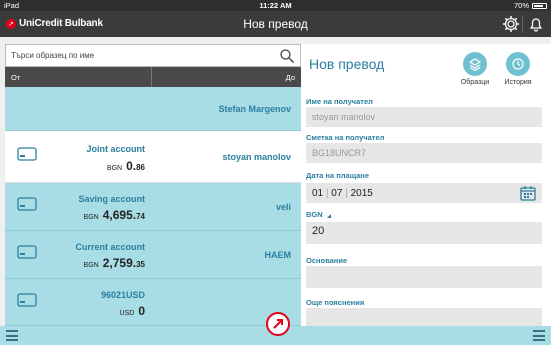  Describe the element at coordinates (16, 77) in the screenshot. I see `column-from-label: От` at that location.